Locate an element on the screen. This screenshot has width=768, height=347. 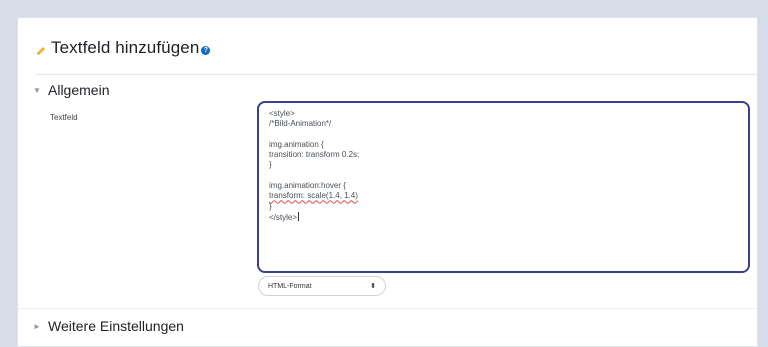
editor-line-text: </style> is located at coordinates (283, 217).